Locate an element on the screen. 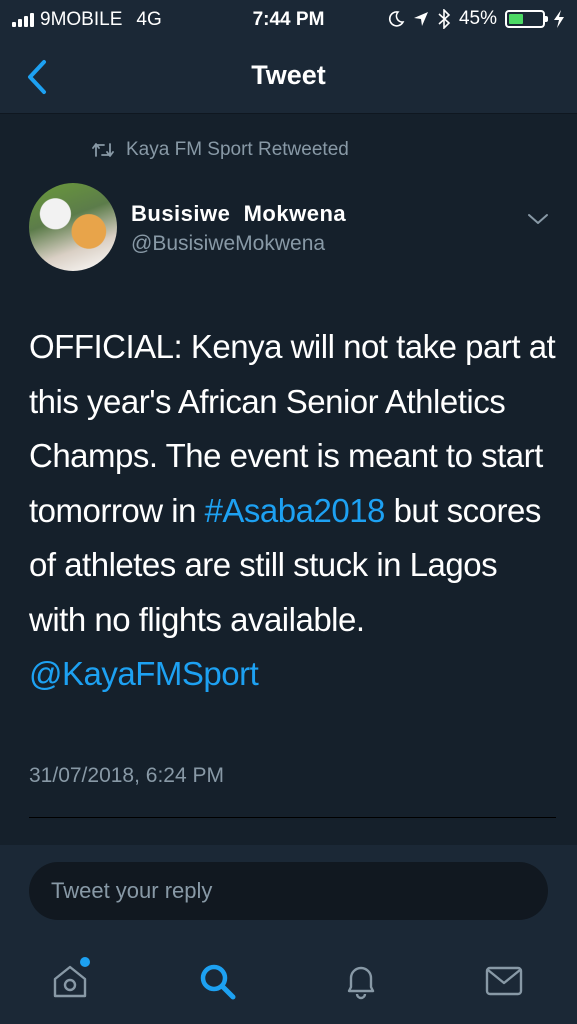 The height and width of the screenshot is (1024, 577). author-handle: @BusisiweMokwena is located at coordinates (228, 244).